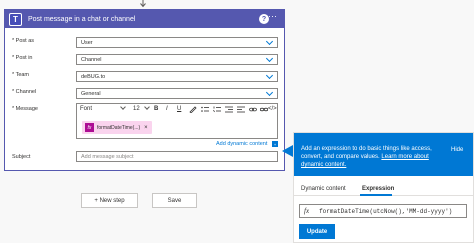 This screenshot has width=474, height=243. What do you see at coordinates (177, 42) in the screenshot?
I see `post-as-select: User` at bounding box center [177, 42].